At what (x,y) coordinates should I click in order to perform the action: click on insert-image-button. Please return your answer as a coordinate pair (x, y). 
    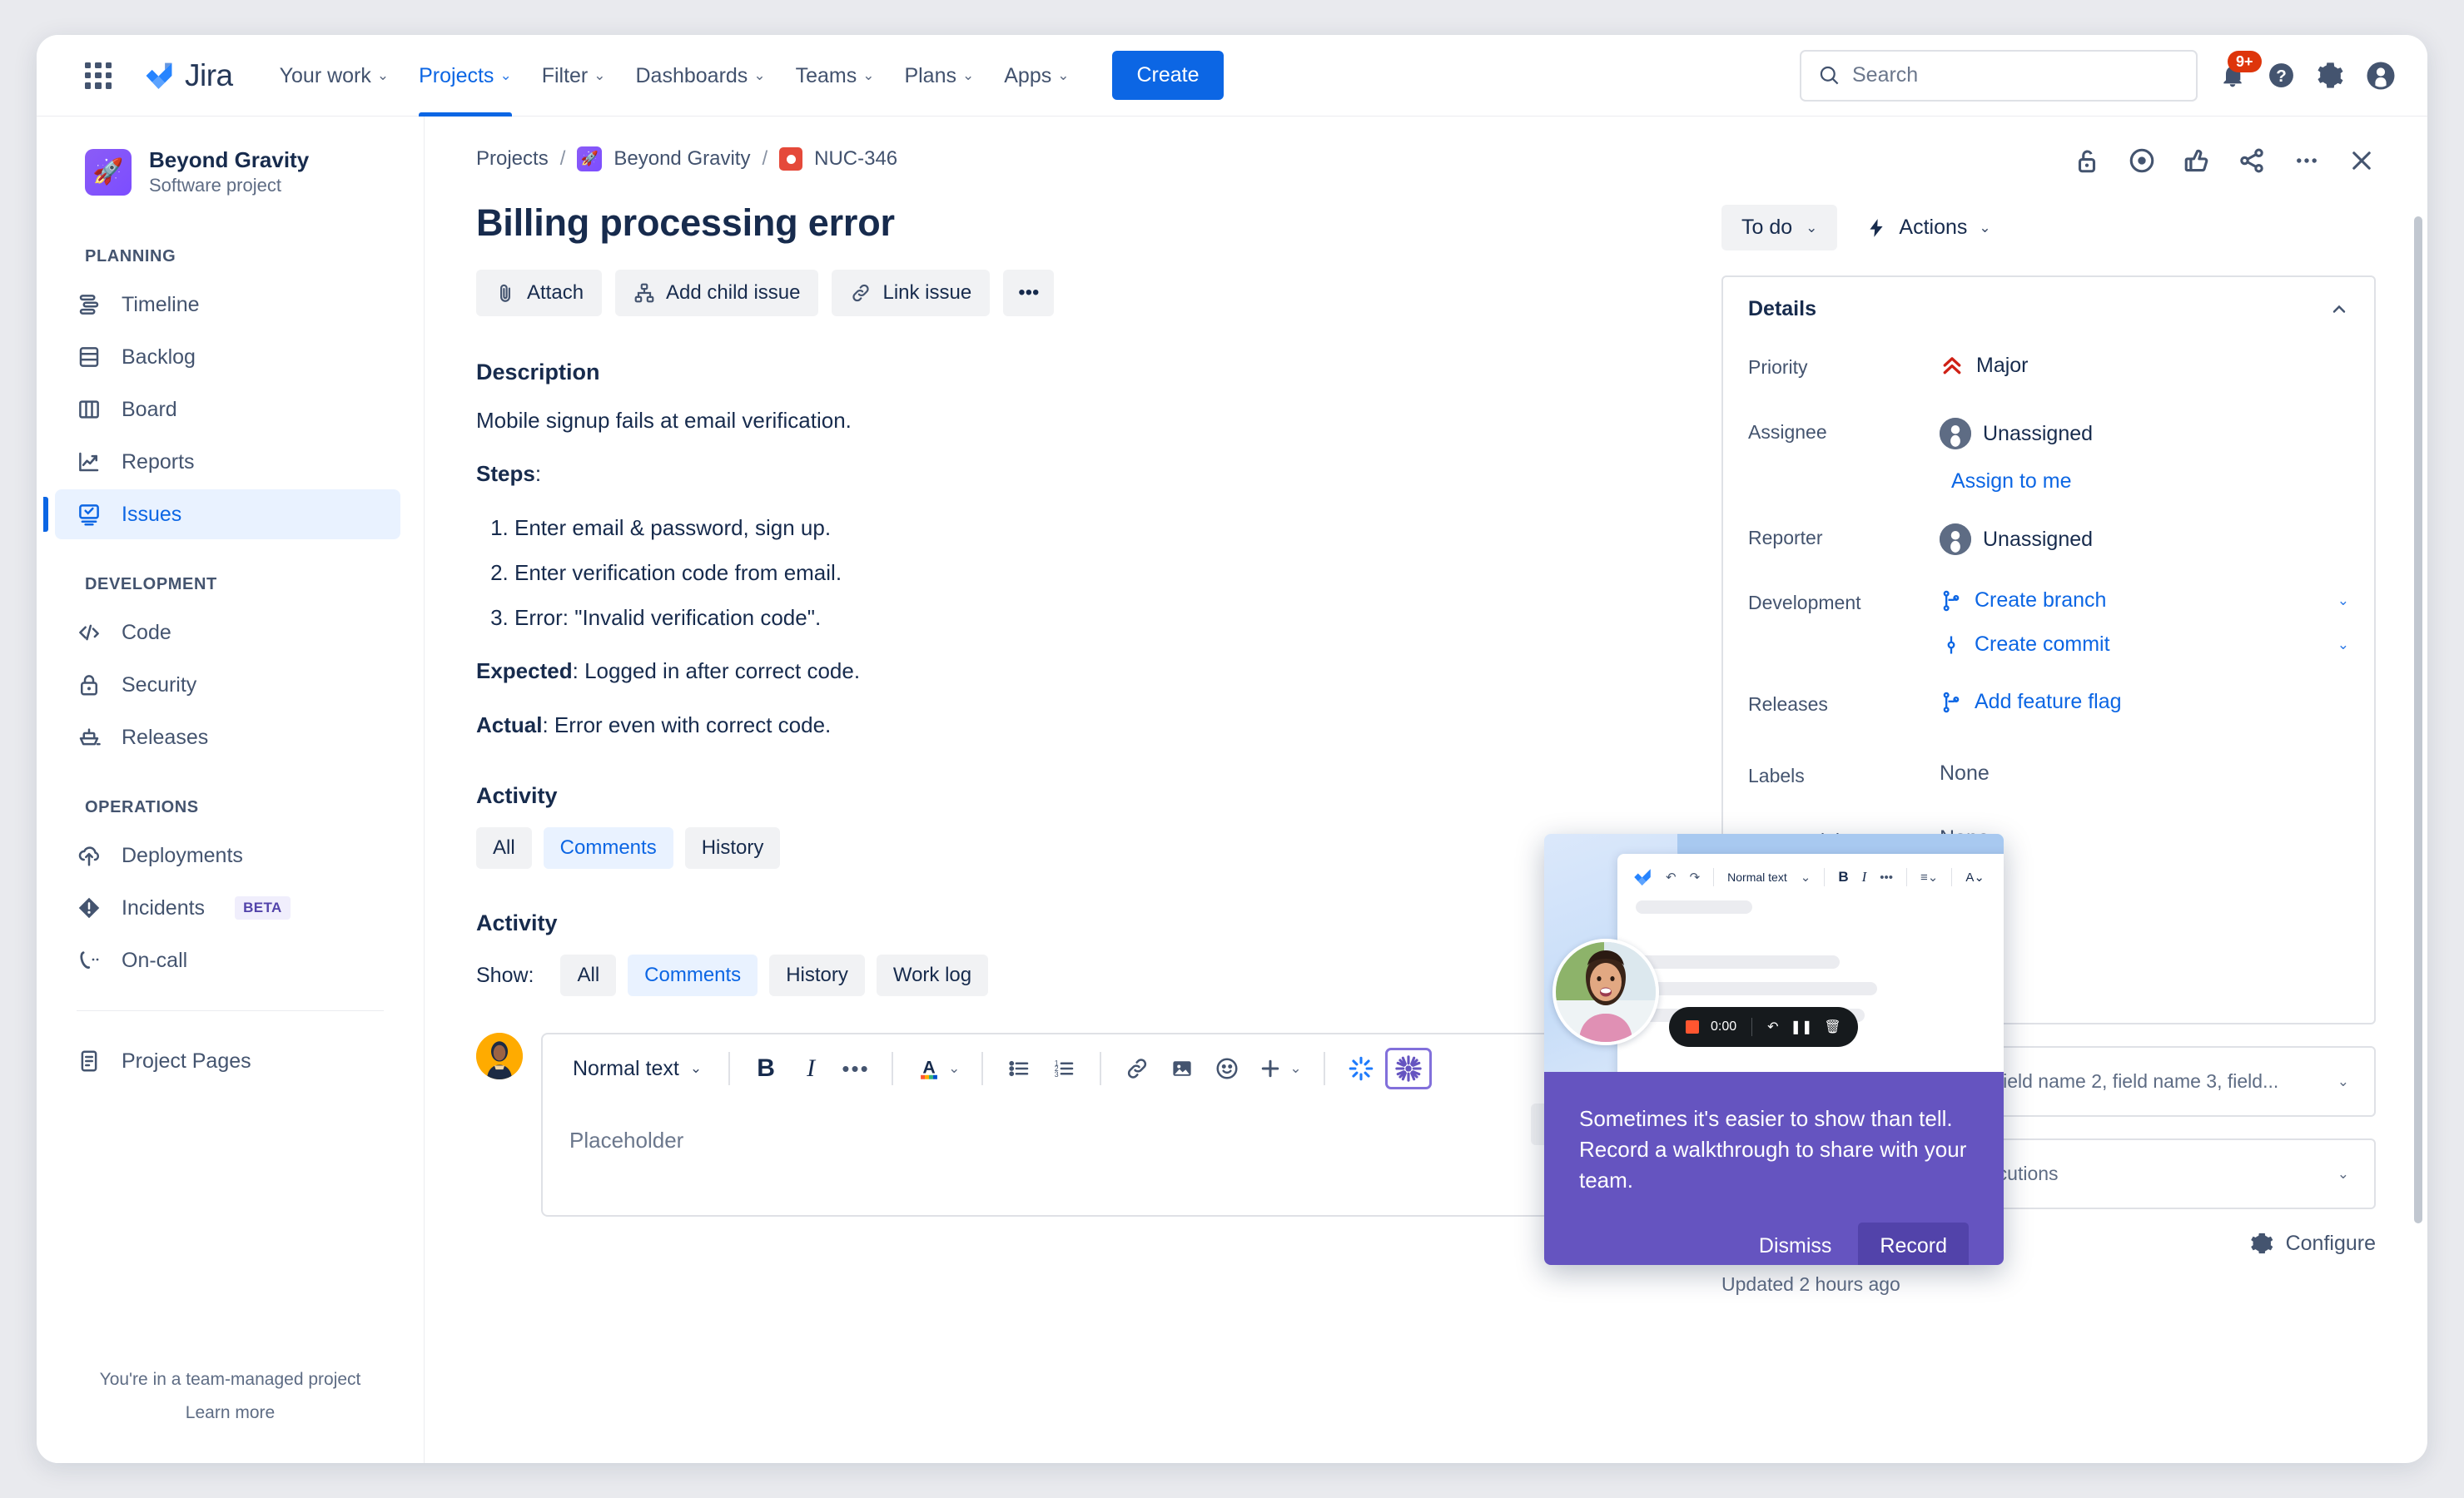
    Looking at the image, I should click on (1182, 1068).